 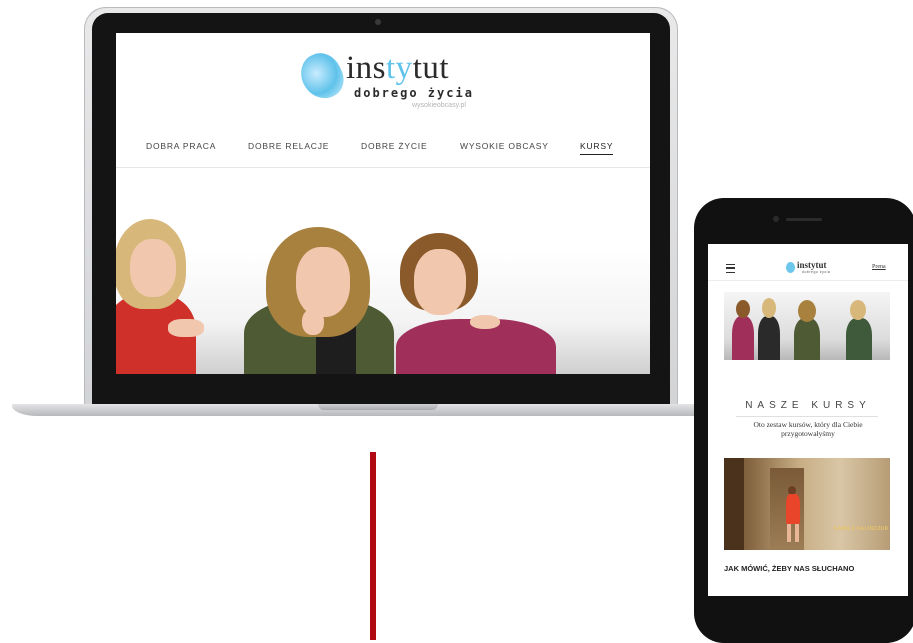 I want to click on logo-splash-icon, so click(x=322, y=76).